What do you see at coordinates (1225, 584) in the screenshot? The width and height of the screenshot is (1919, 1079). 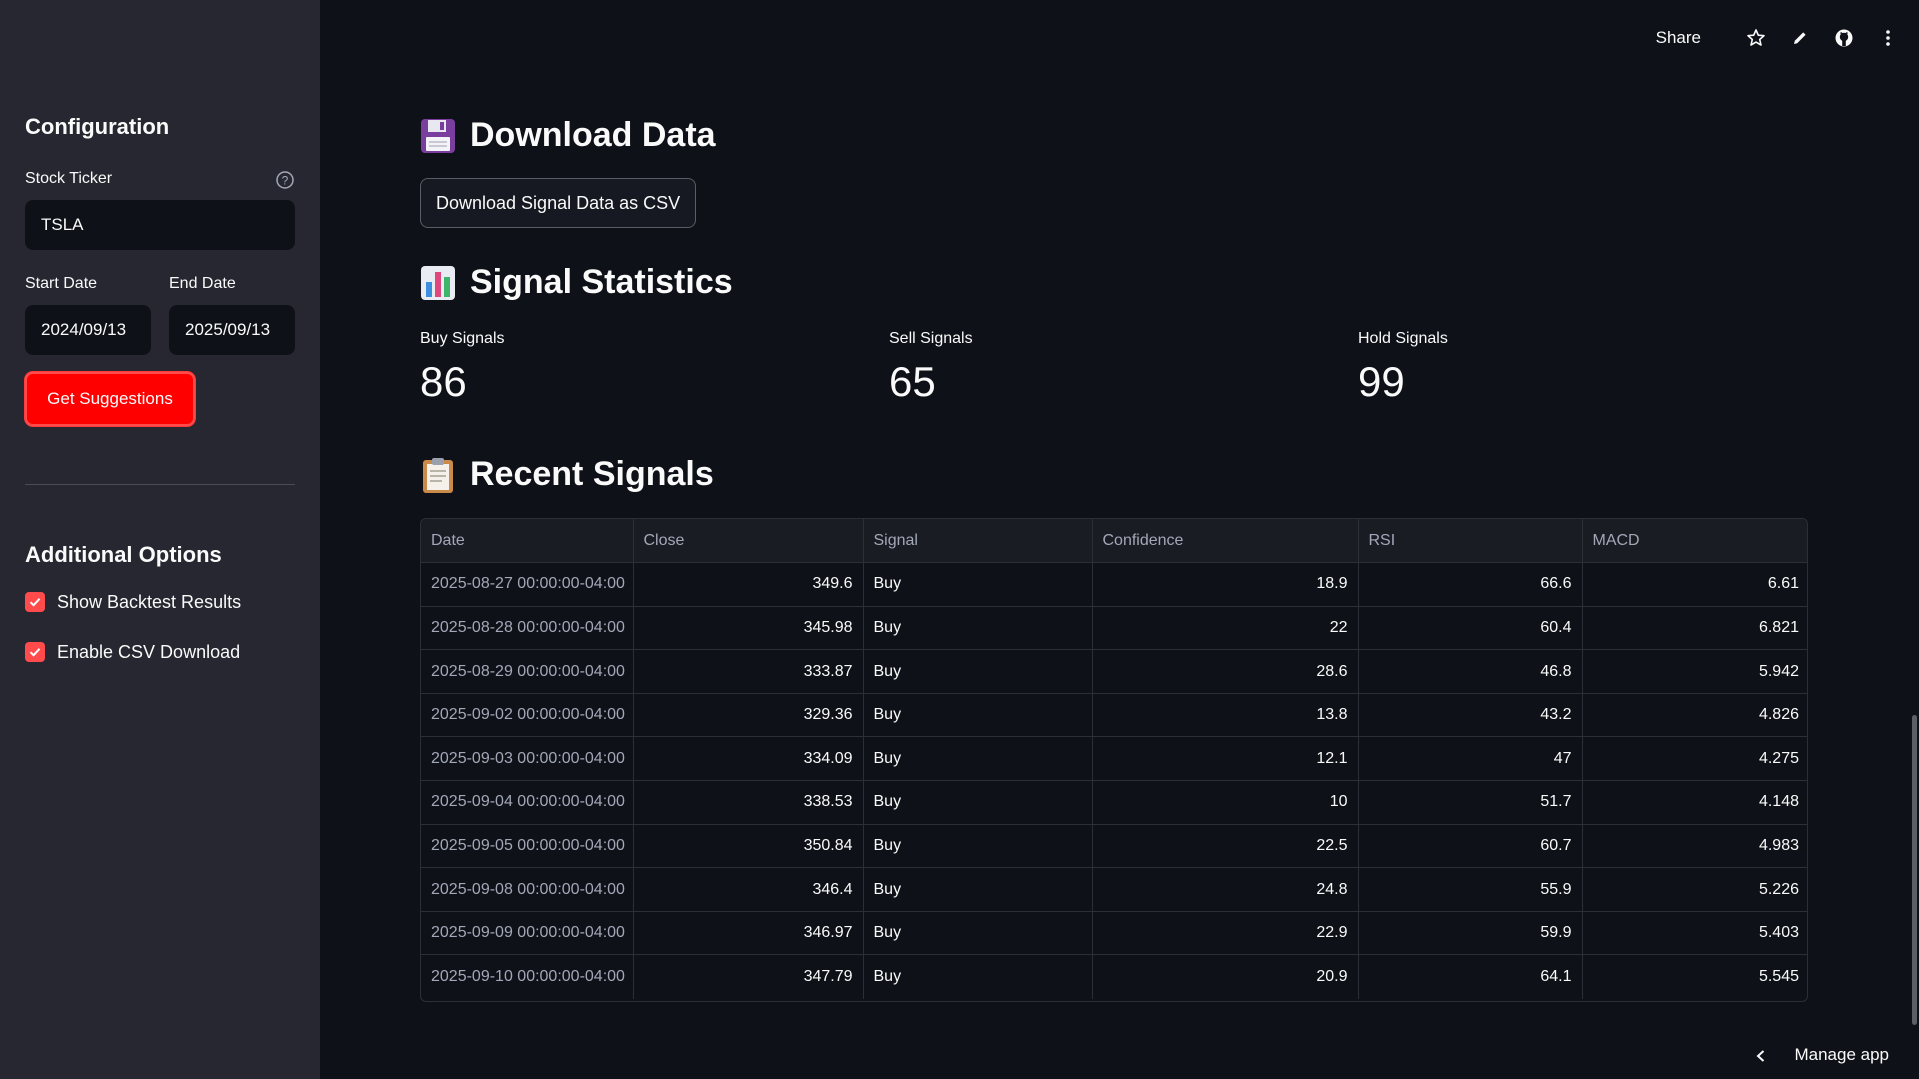 I see `table-cell: 18.9` at bounding box center [1225, 584].